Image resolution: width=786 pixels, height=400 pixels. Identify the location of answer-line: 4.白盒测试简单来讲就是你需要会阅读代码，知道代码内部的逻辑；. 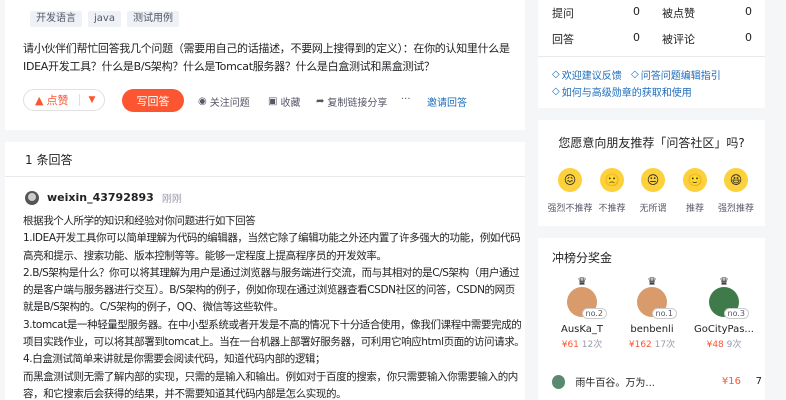
(174, 359).